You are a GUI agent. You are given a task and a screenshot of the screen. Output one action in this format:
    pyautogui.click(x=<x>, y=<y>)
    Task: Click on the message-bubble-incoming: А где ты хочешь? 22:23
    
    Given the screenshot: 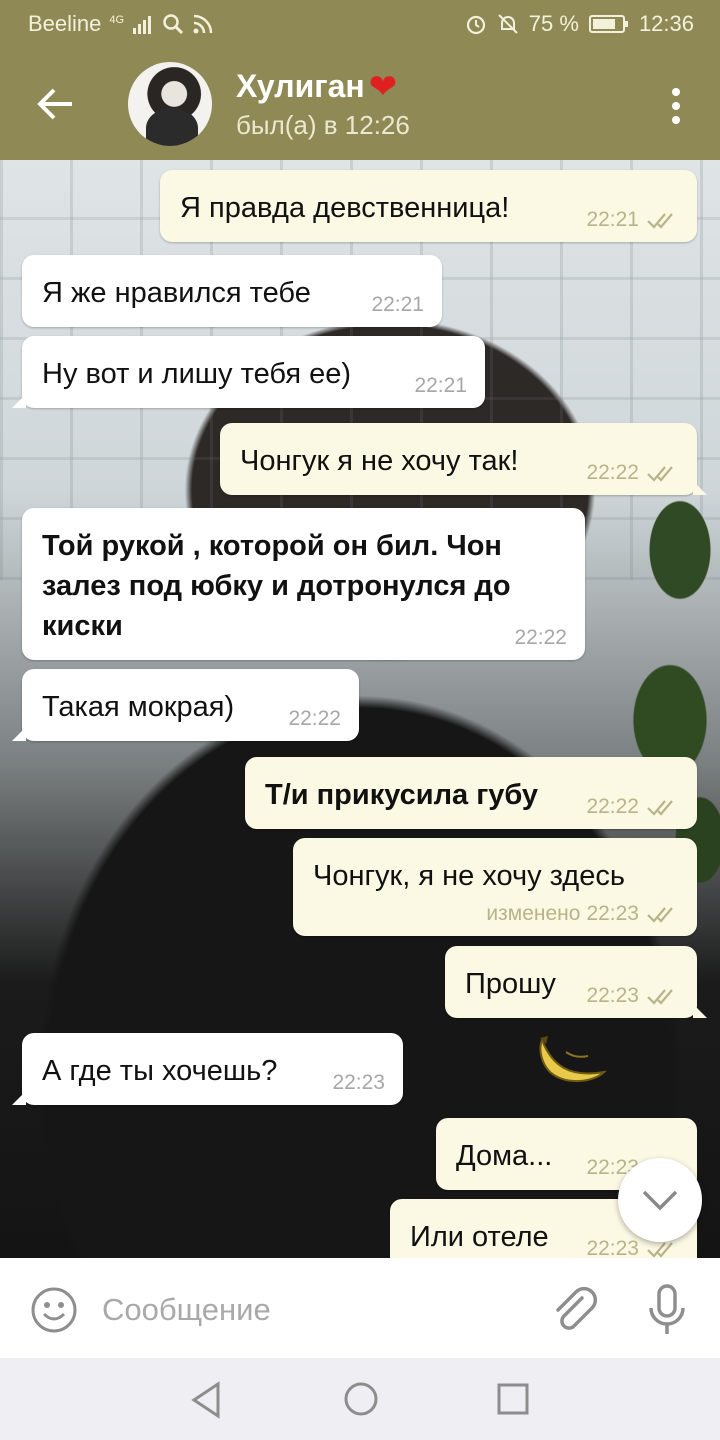 What is the action you would take?
    pyautogui.click(x=207, y=1069)
    